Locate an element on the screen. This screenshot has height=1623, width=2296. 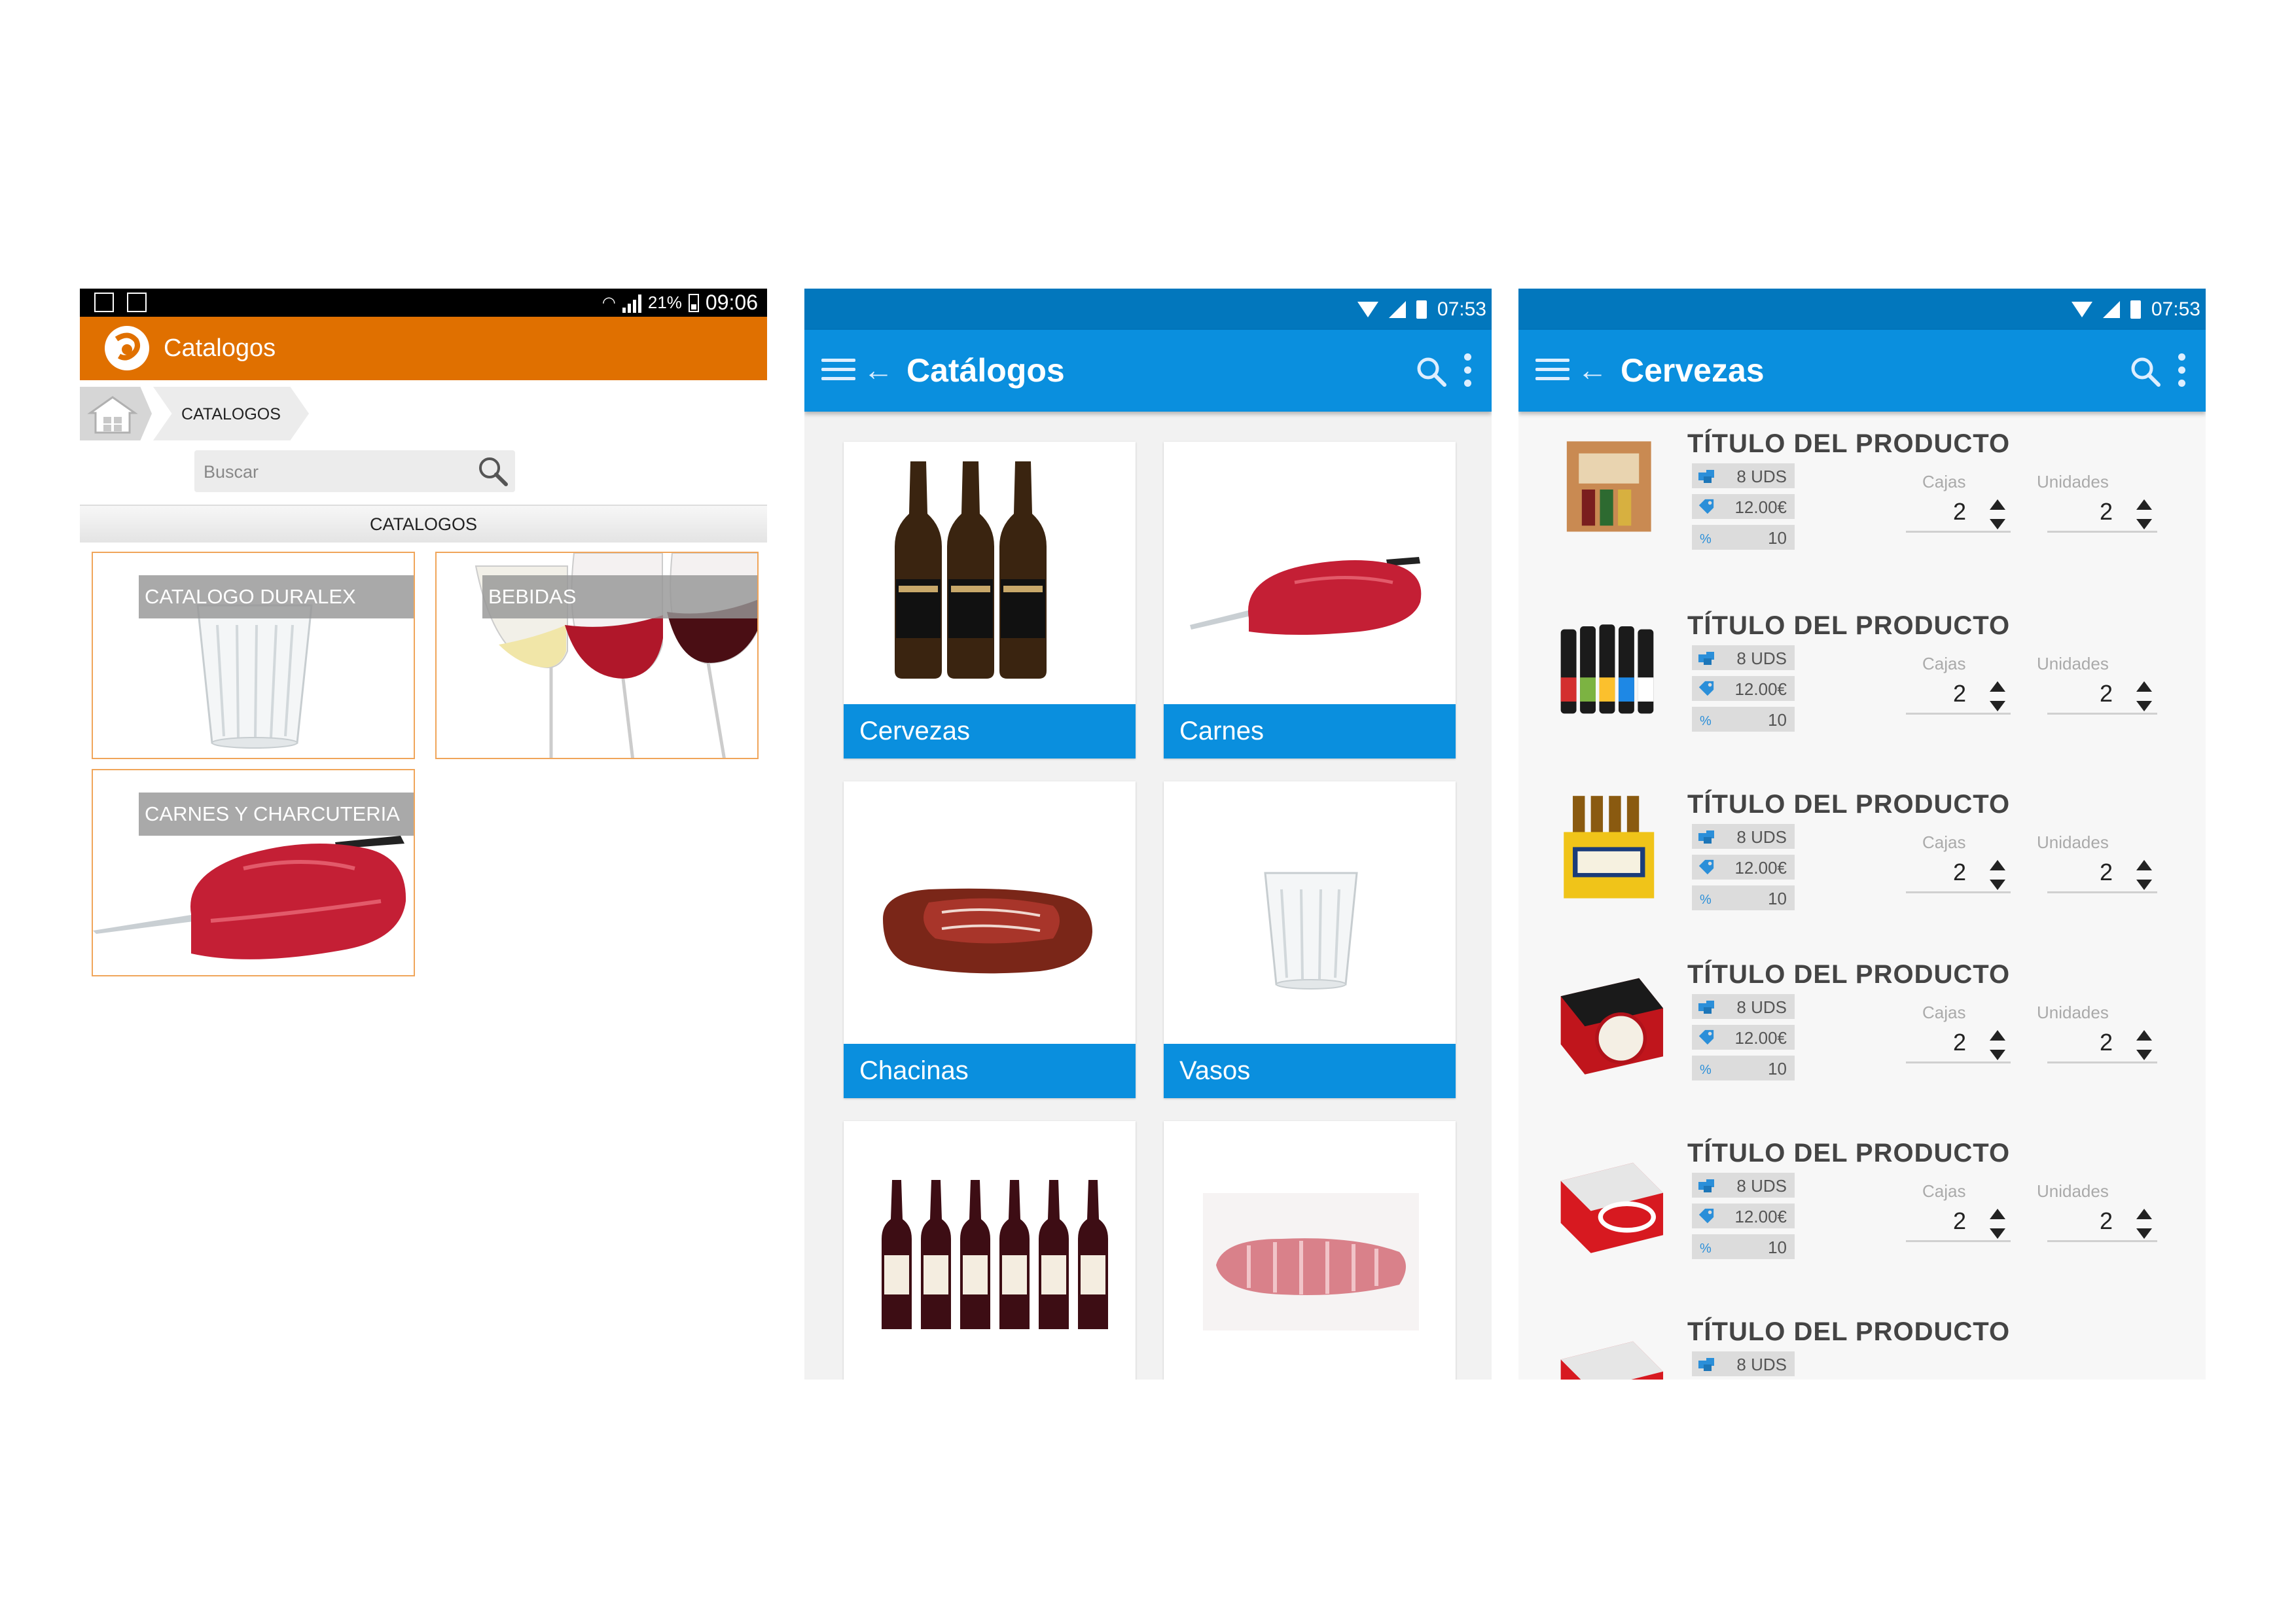
catalog-card-vasos: Vasos is located at coordinates (1310, 940).